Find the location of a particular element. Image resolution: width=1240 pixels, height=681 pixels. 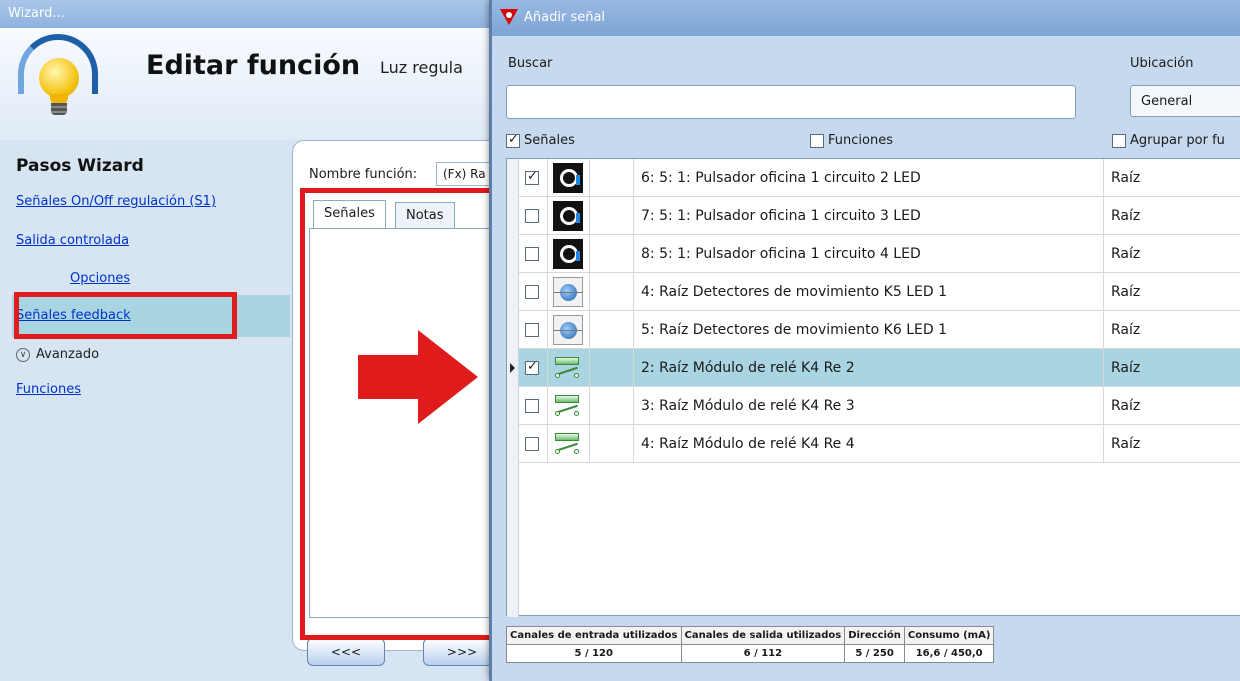

functions-filter-label: Funciones is located at coordinates (860, 140).